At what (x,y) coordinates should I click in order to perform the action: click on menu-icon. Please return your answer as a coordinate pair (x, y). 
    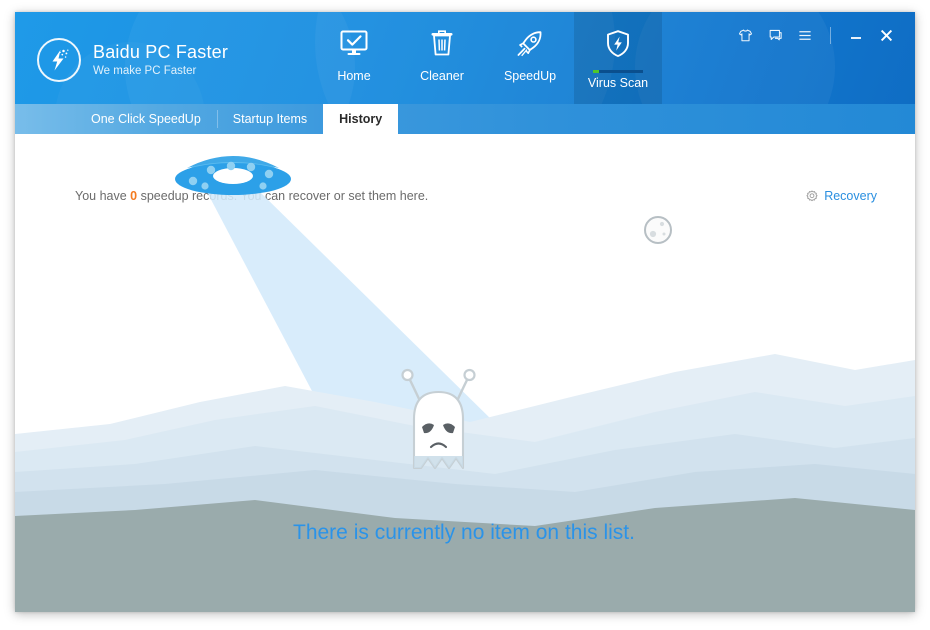
    Looking at the image, I should click on (805, 35).